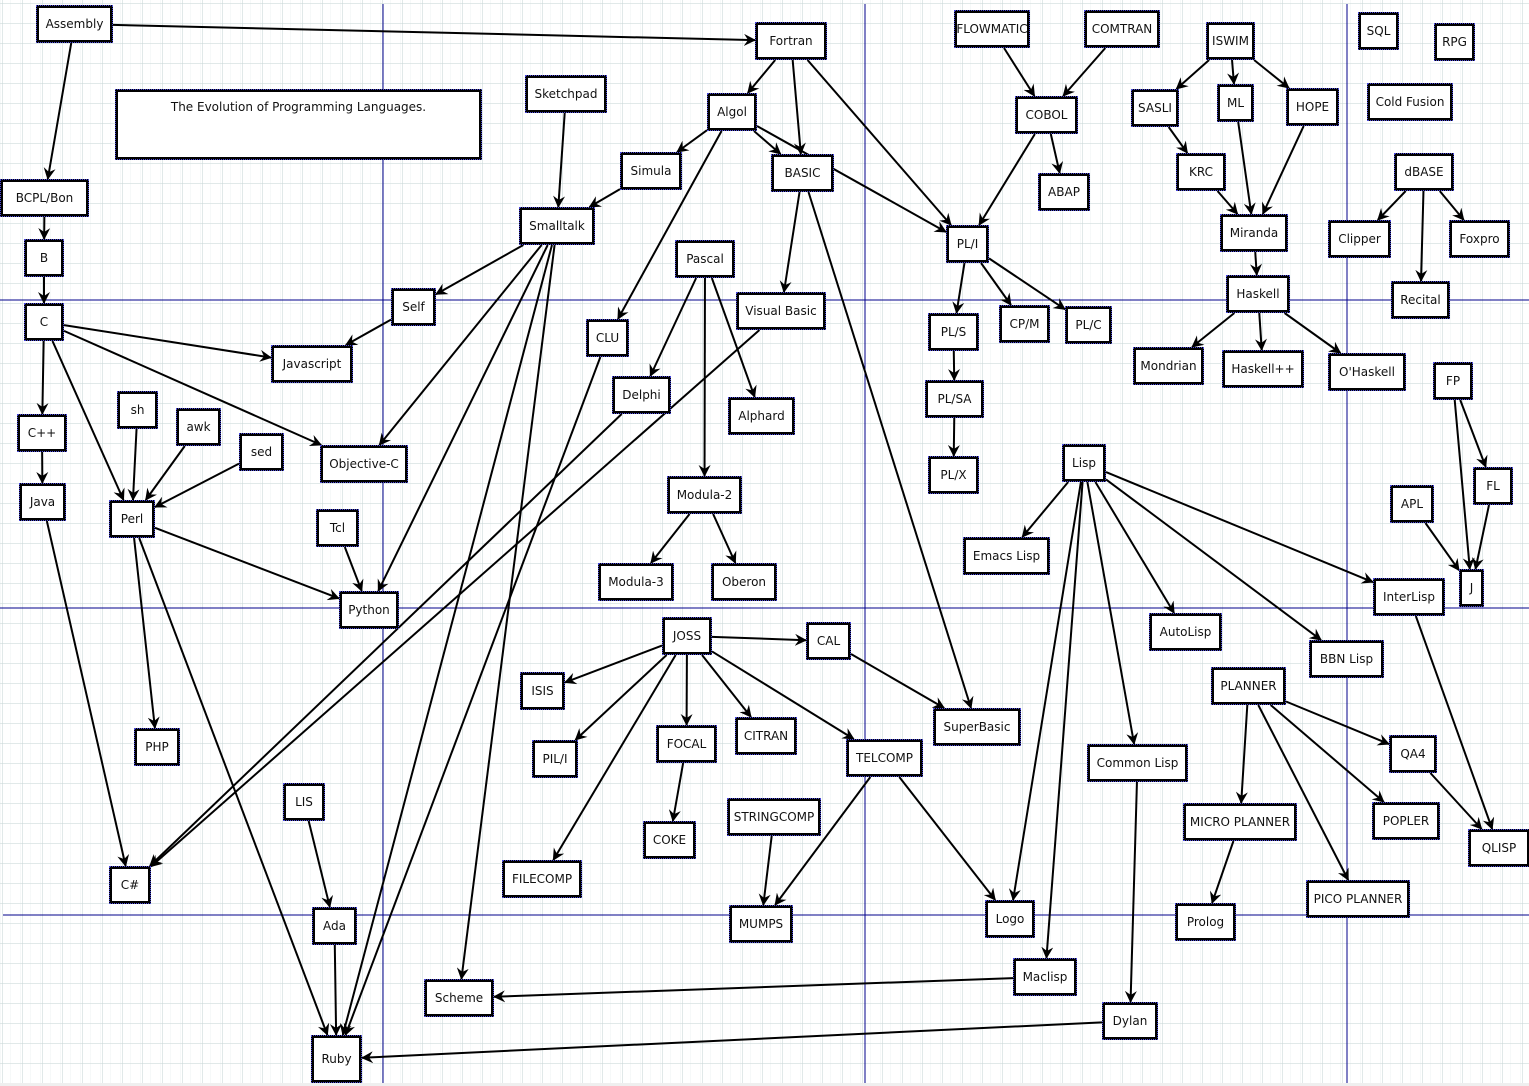  I want to click on node-c: C, so click(44, 322).